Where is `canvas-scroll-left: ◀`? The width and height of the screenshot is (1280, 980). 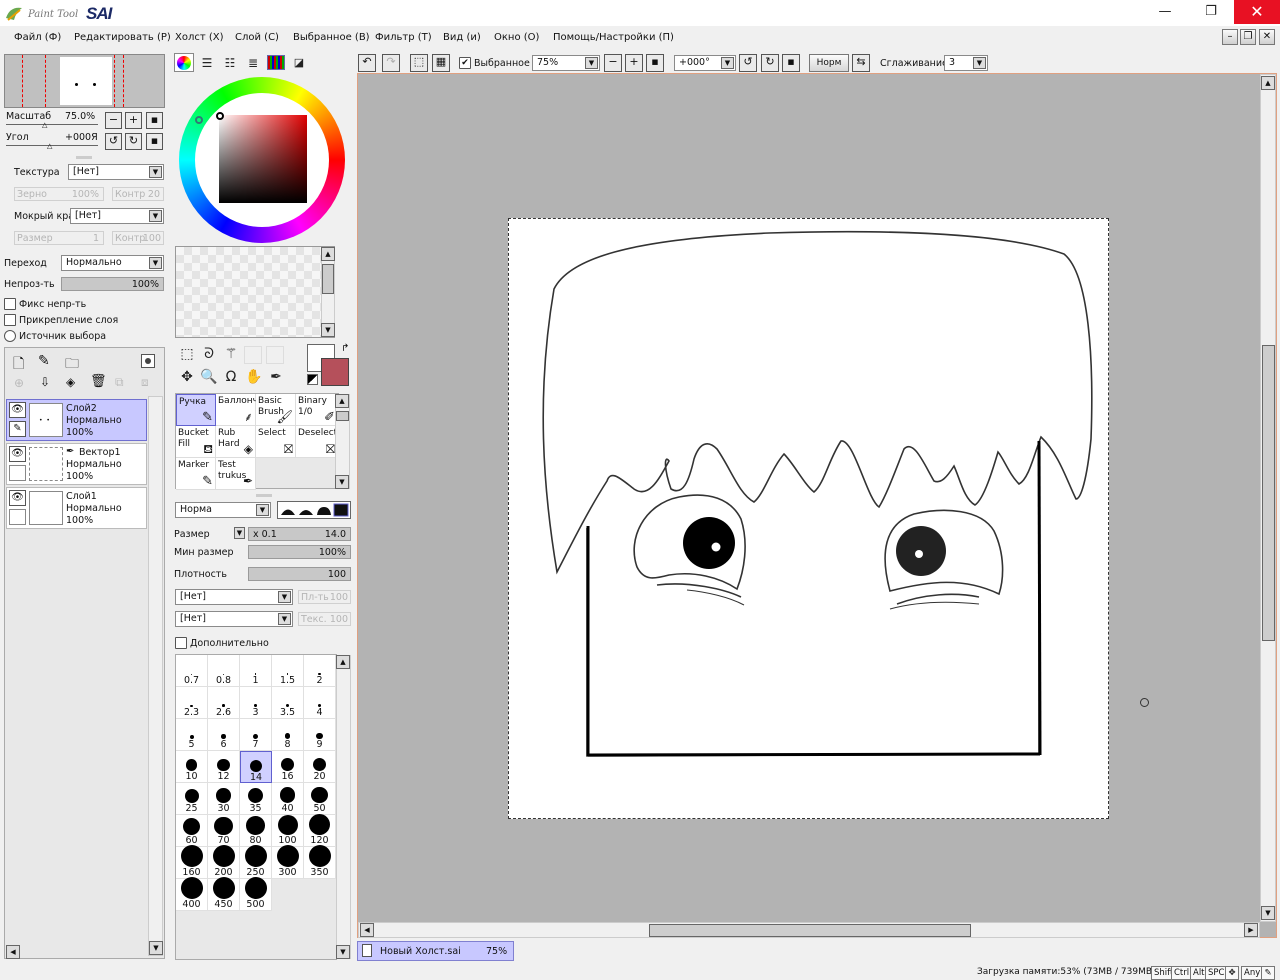 canvas-scroll-left: ◀ is located at coordinates (367, 930).